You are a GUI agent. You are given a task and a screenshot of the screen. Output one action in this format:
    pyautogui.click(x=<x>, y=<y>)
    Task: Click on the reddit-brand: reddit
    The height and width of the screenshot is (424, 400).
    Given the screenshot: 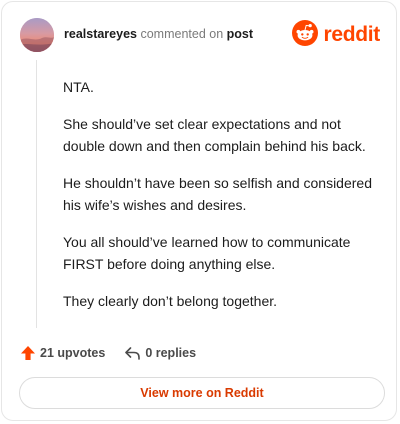 What is the action you would take?
    pyautogui.click(x=336, y=35)
    